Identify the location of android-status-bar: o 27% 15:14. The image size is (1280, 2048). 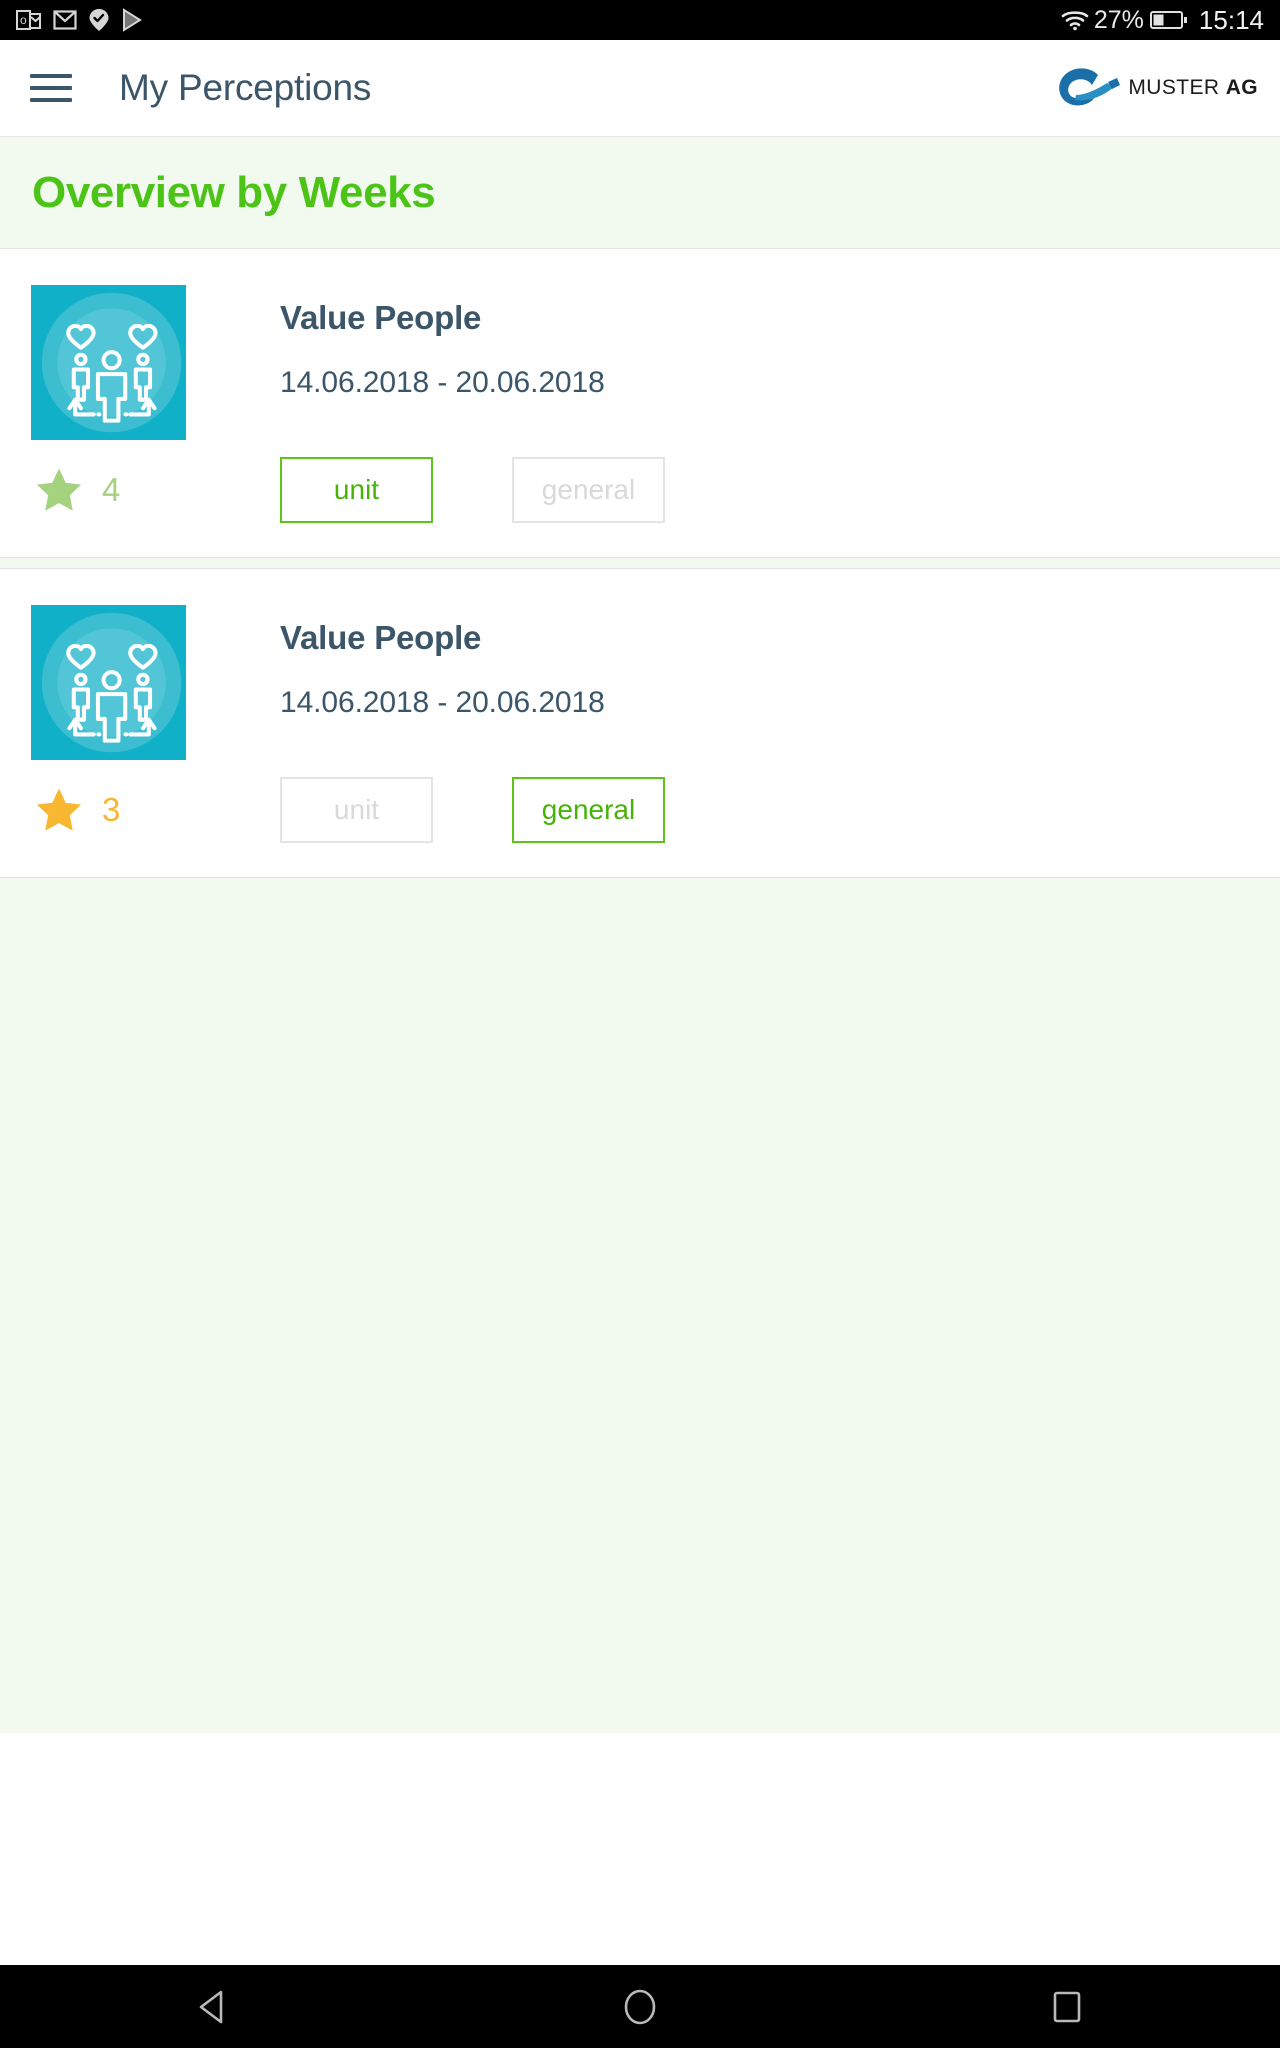
(640, 20).